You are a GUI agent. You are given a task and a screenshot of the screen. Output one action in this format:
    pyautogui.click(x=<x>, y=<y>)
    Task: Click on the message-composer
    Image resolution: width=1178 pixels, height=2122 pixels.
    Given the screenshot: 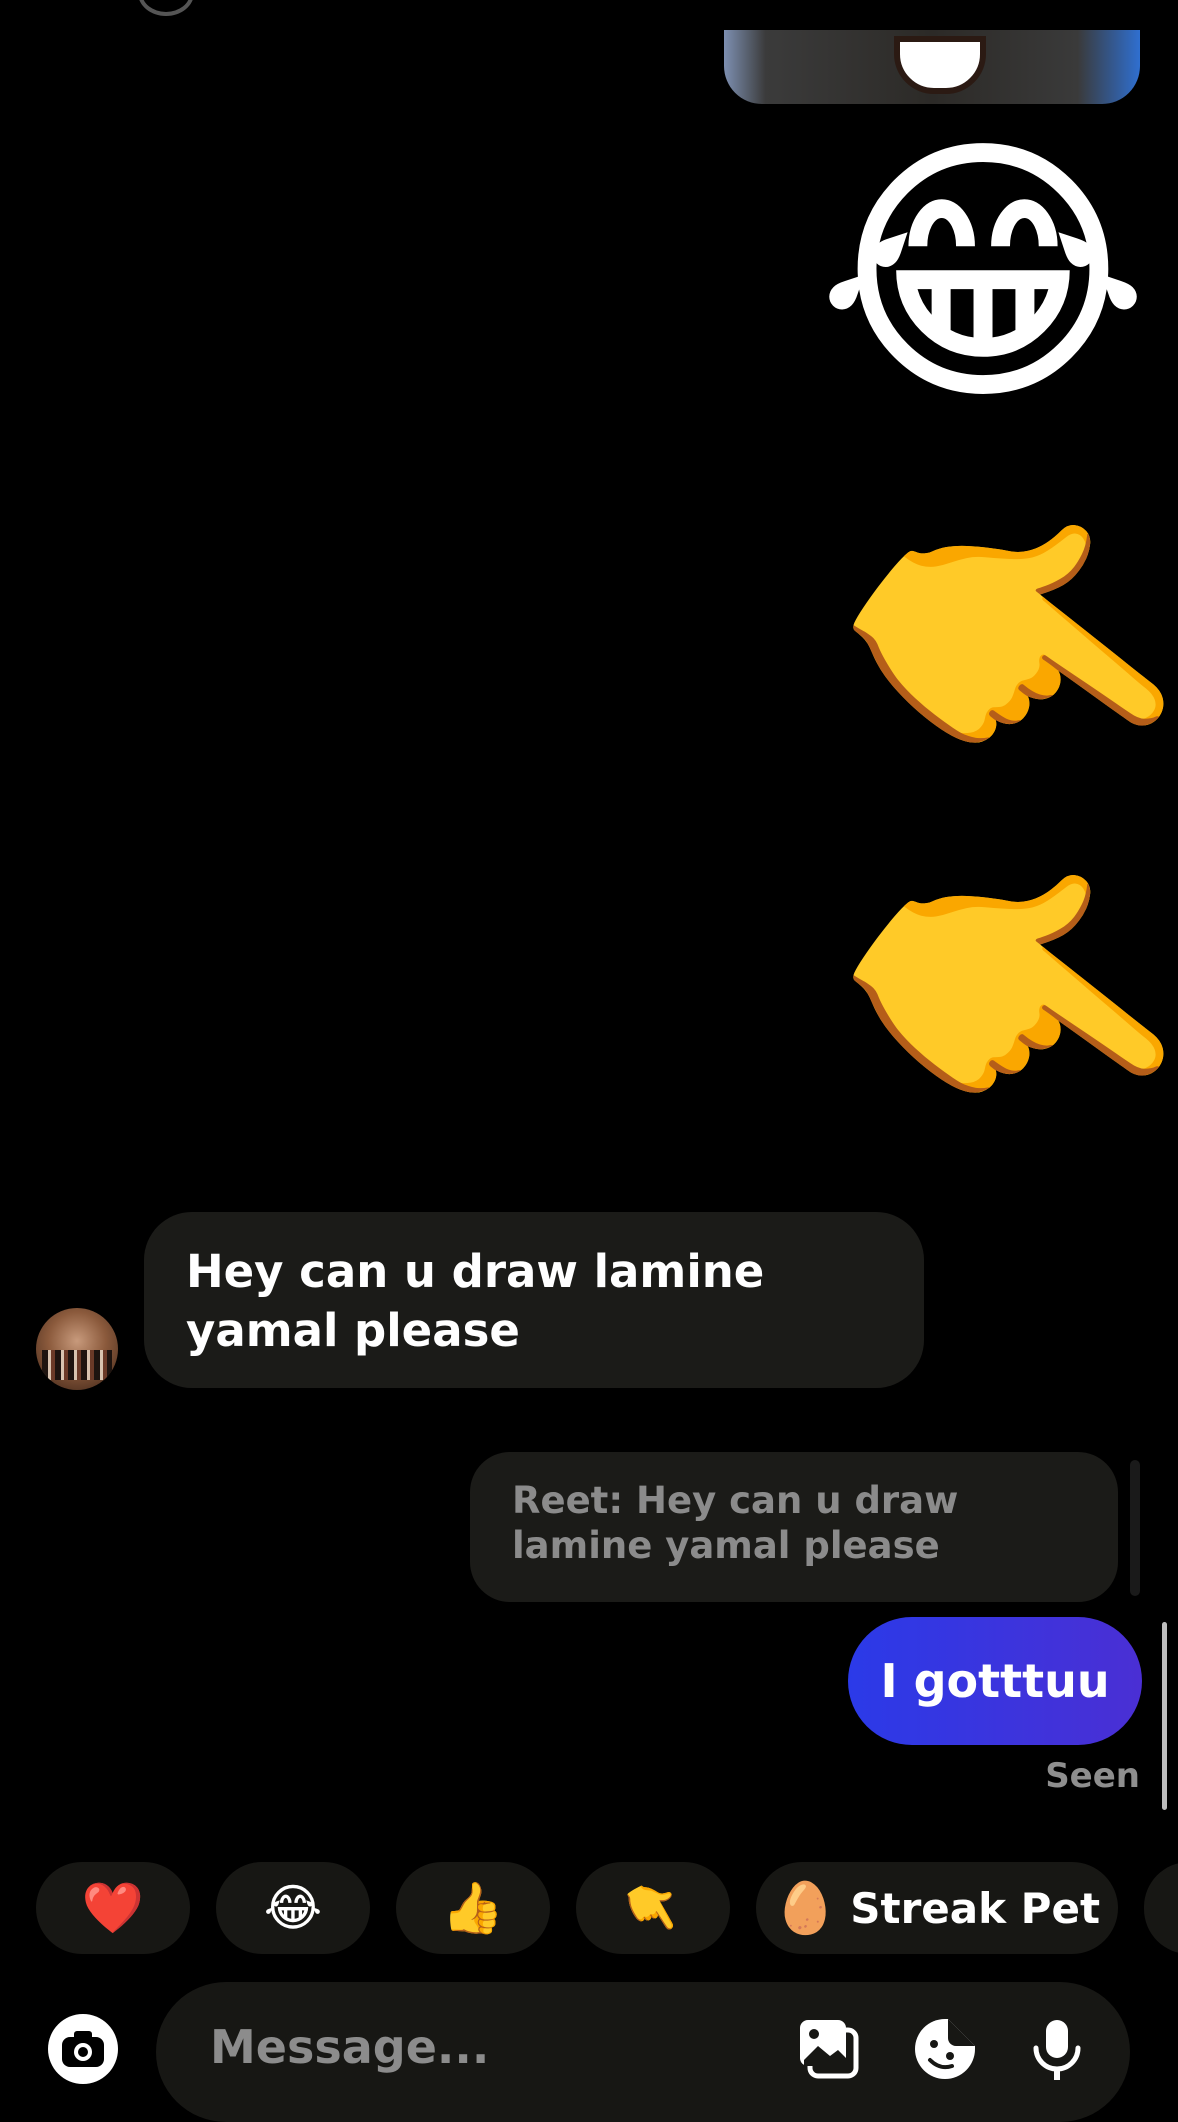 What is the action you would take?
    pyautogui.click(x=643, y=2052)
    